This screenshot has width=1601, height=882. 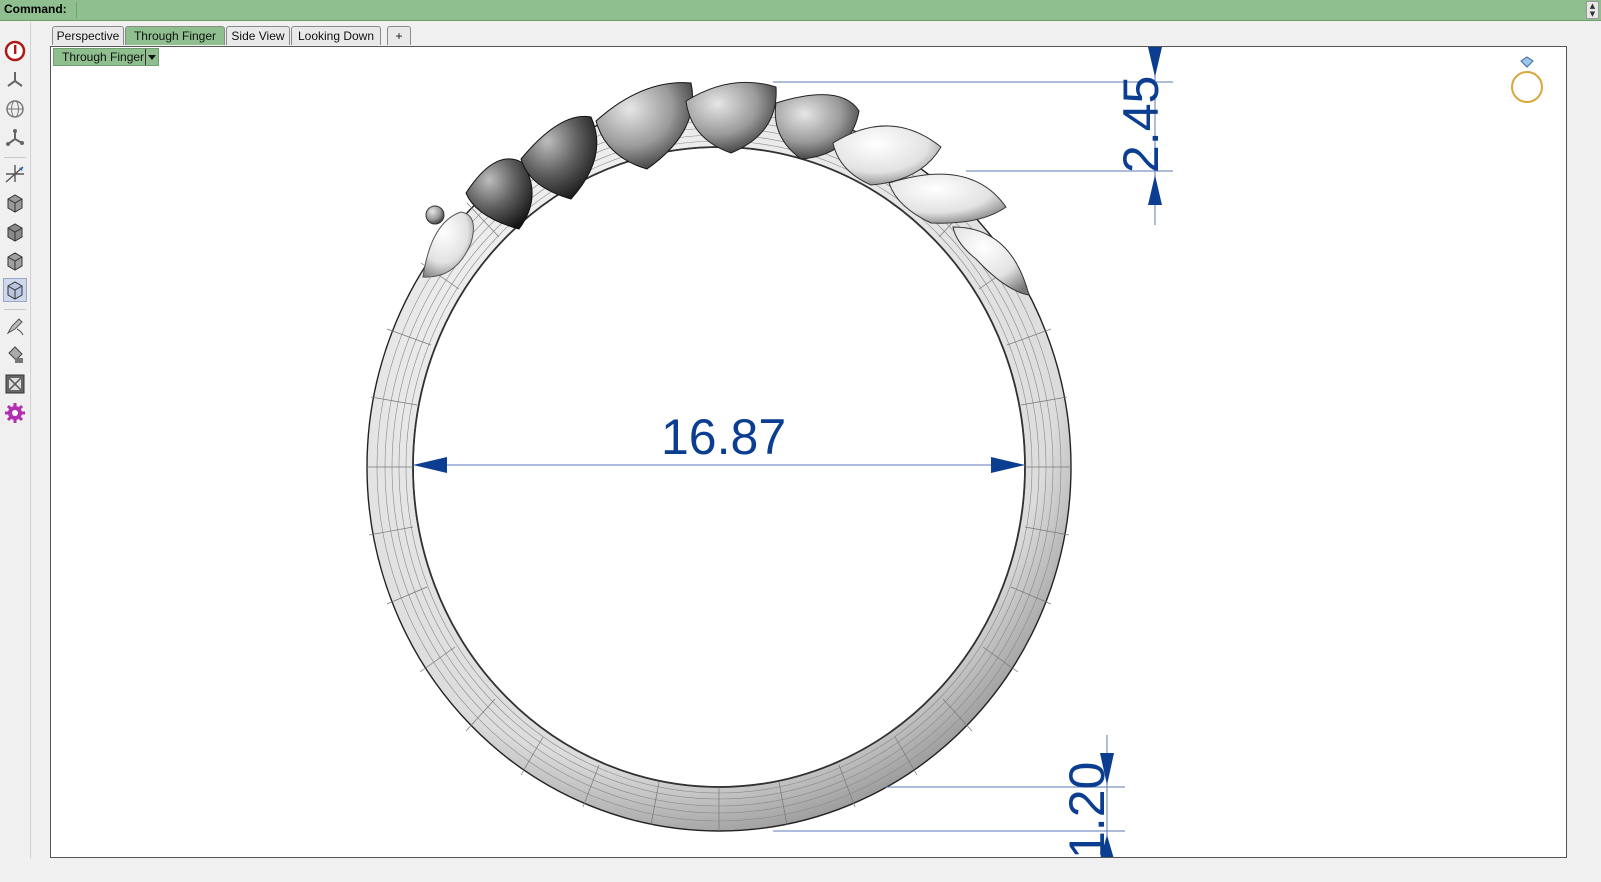 I want to click on diameter-value: 16.87, so click(x=724, y=437).